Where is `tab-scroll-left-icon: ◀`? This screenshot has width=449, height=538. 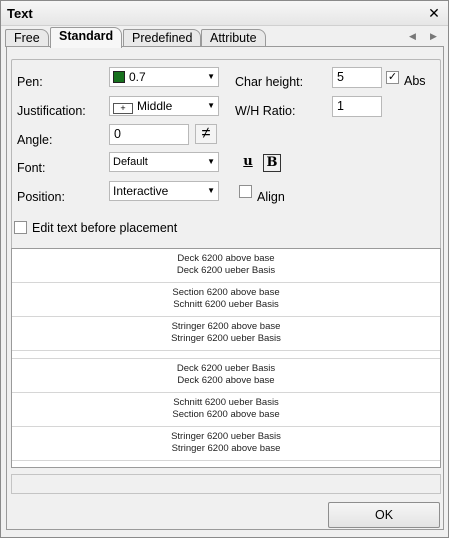
tab-scroll-left-icon: ◀ is located at coordinates (412, 36).